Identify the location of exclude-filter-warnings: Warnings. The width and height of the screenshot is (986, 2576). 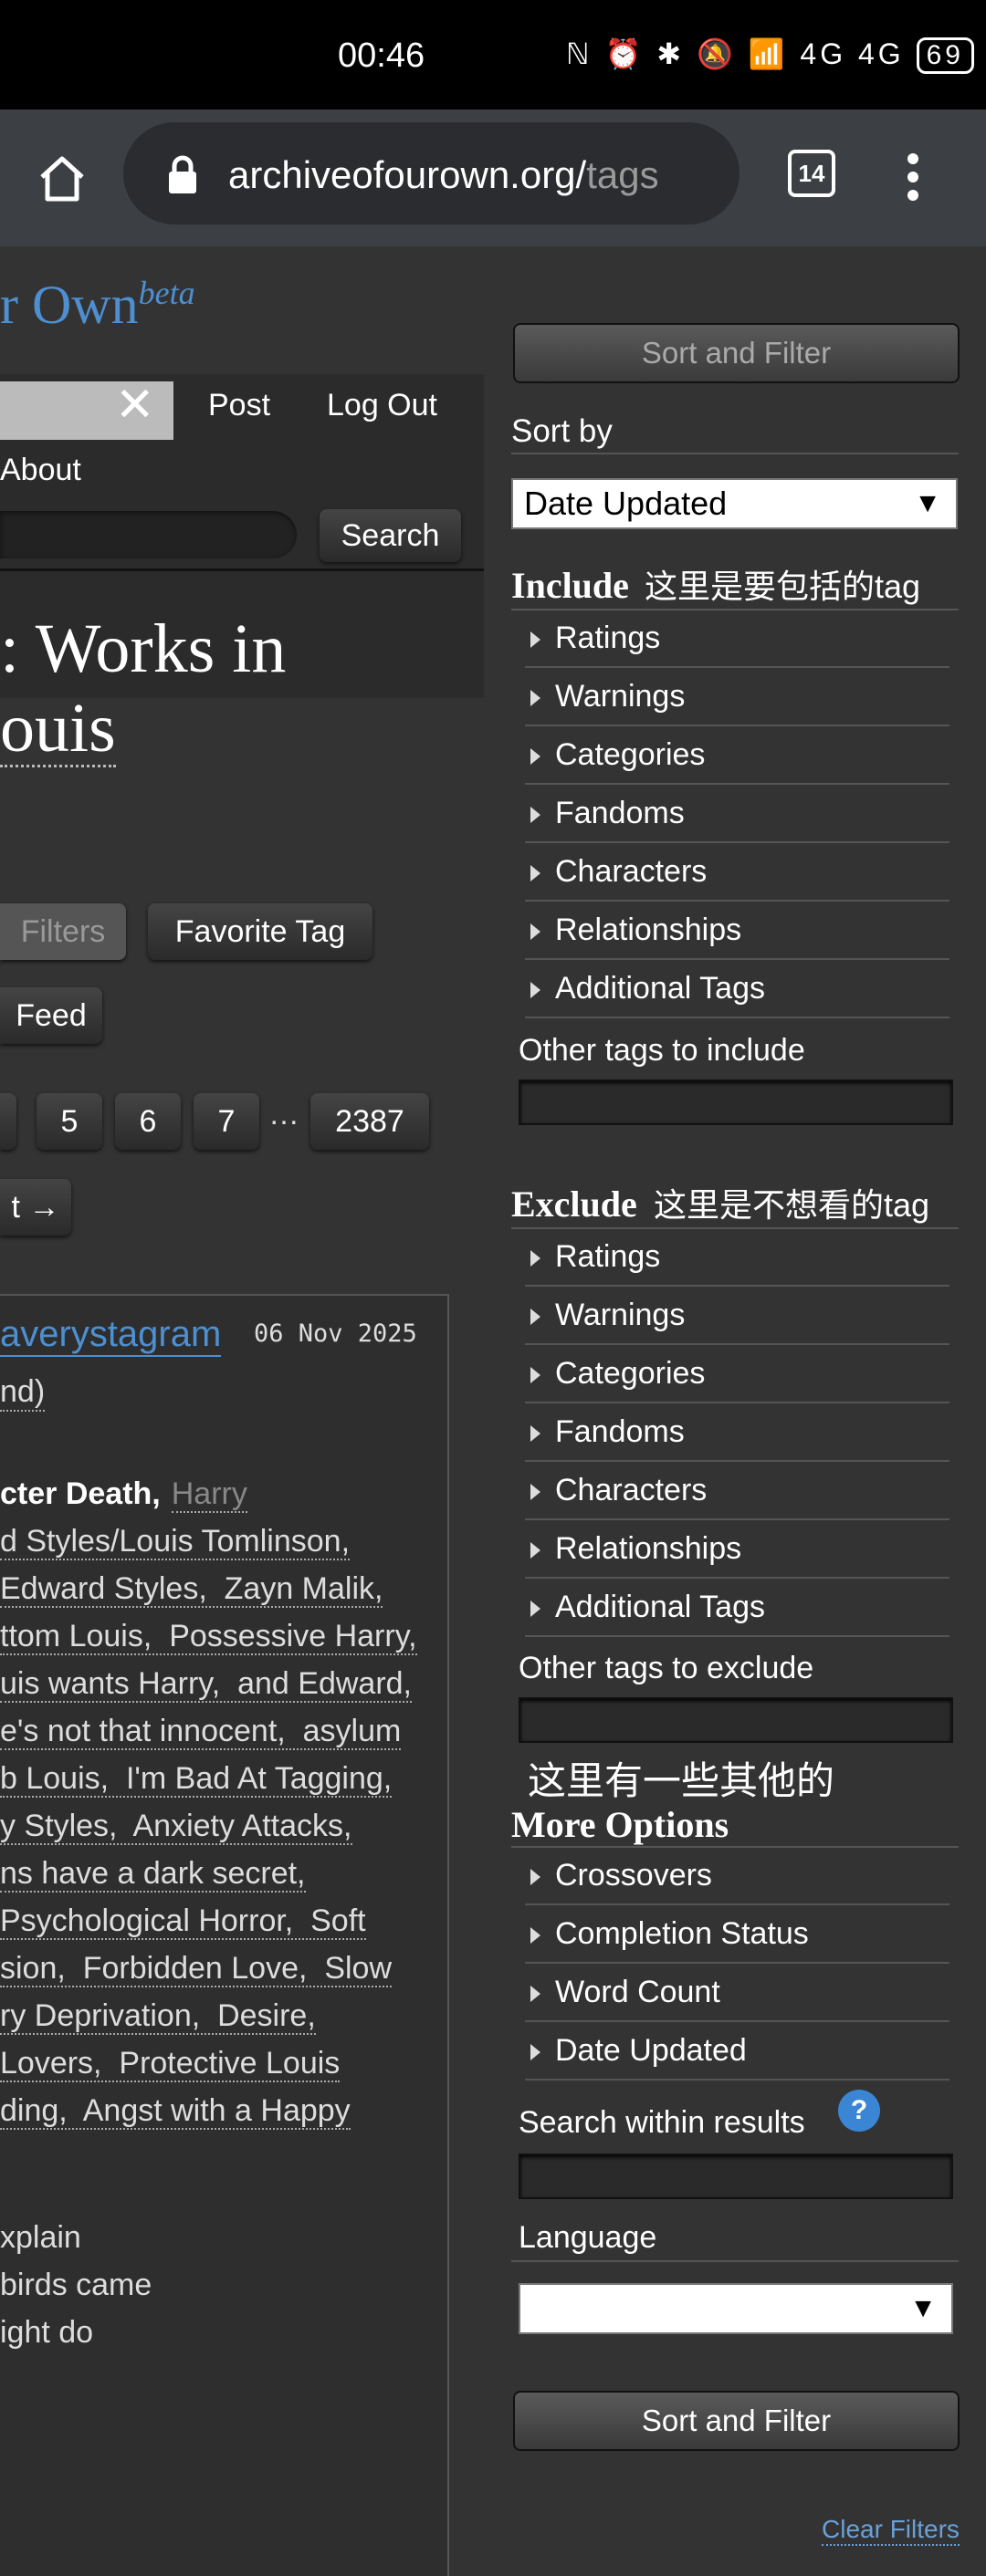
(737, 1316).